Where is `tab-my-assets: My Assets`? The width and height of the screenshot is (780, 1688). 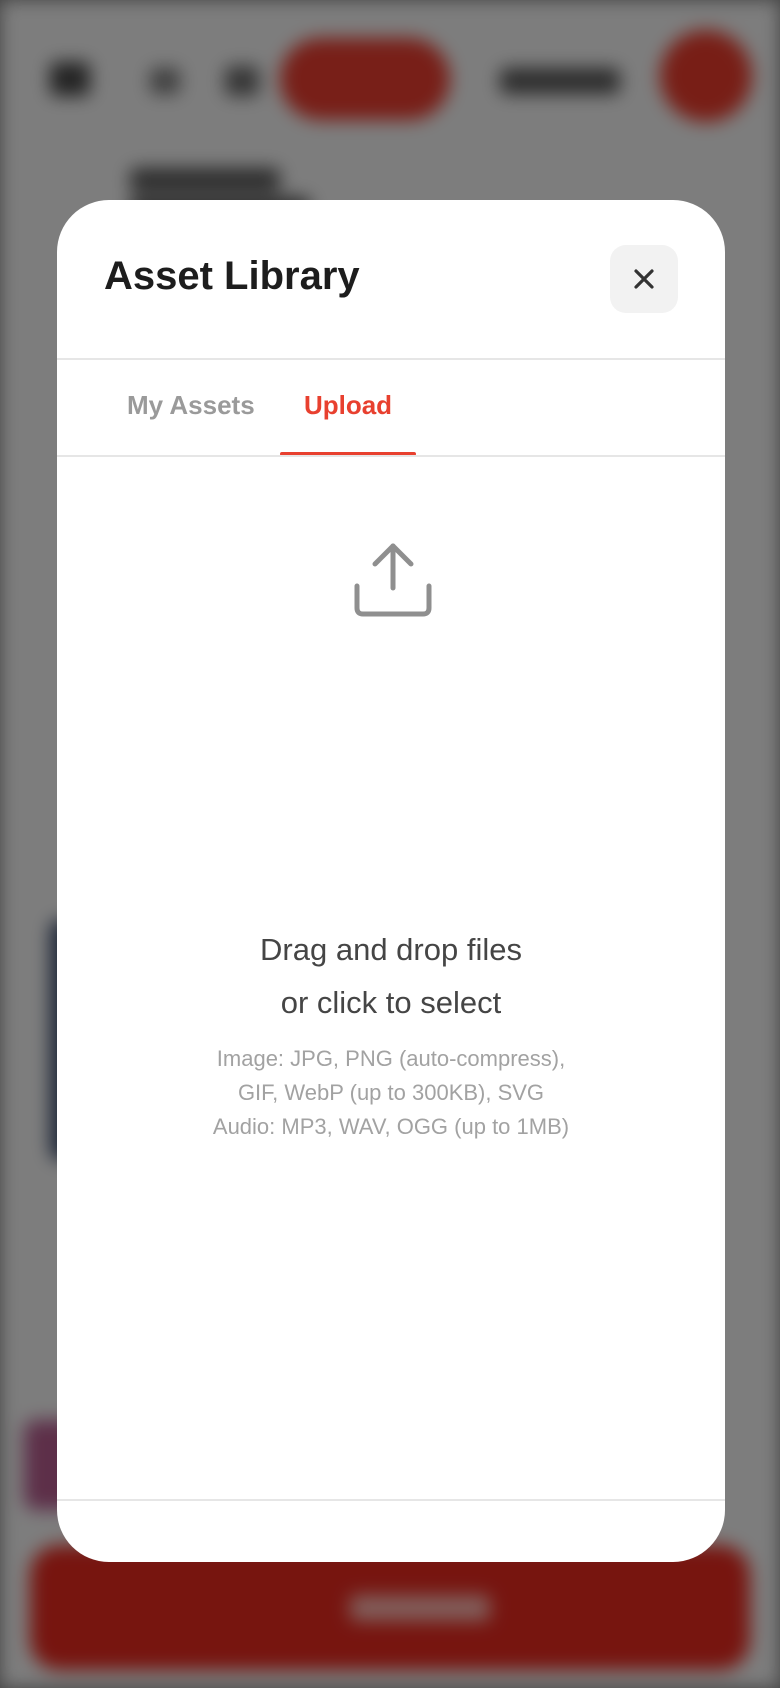 tab-my-assets: My Assets is located at coordinates (191, 423).